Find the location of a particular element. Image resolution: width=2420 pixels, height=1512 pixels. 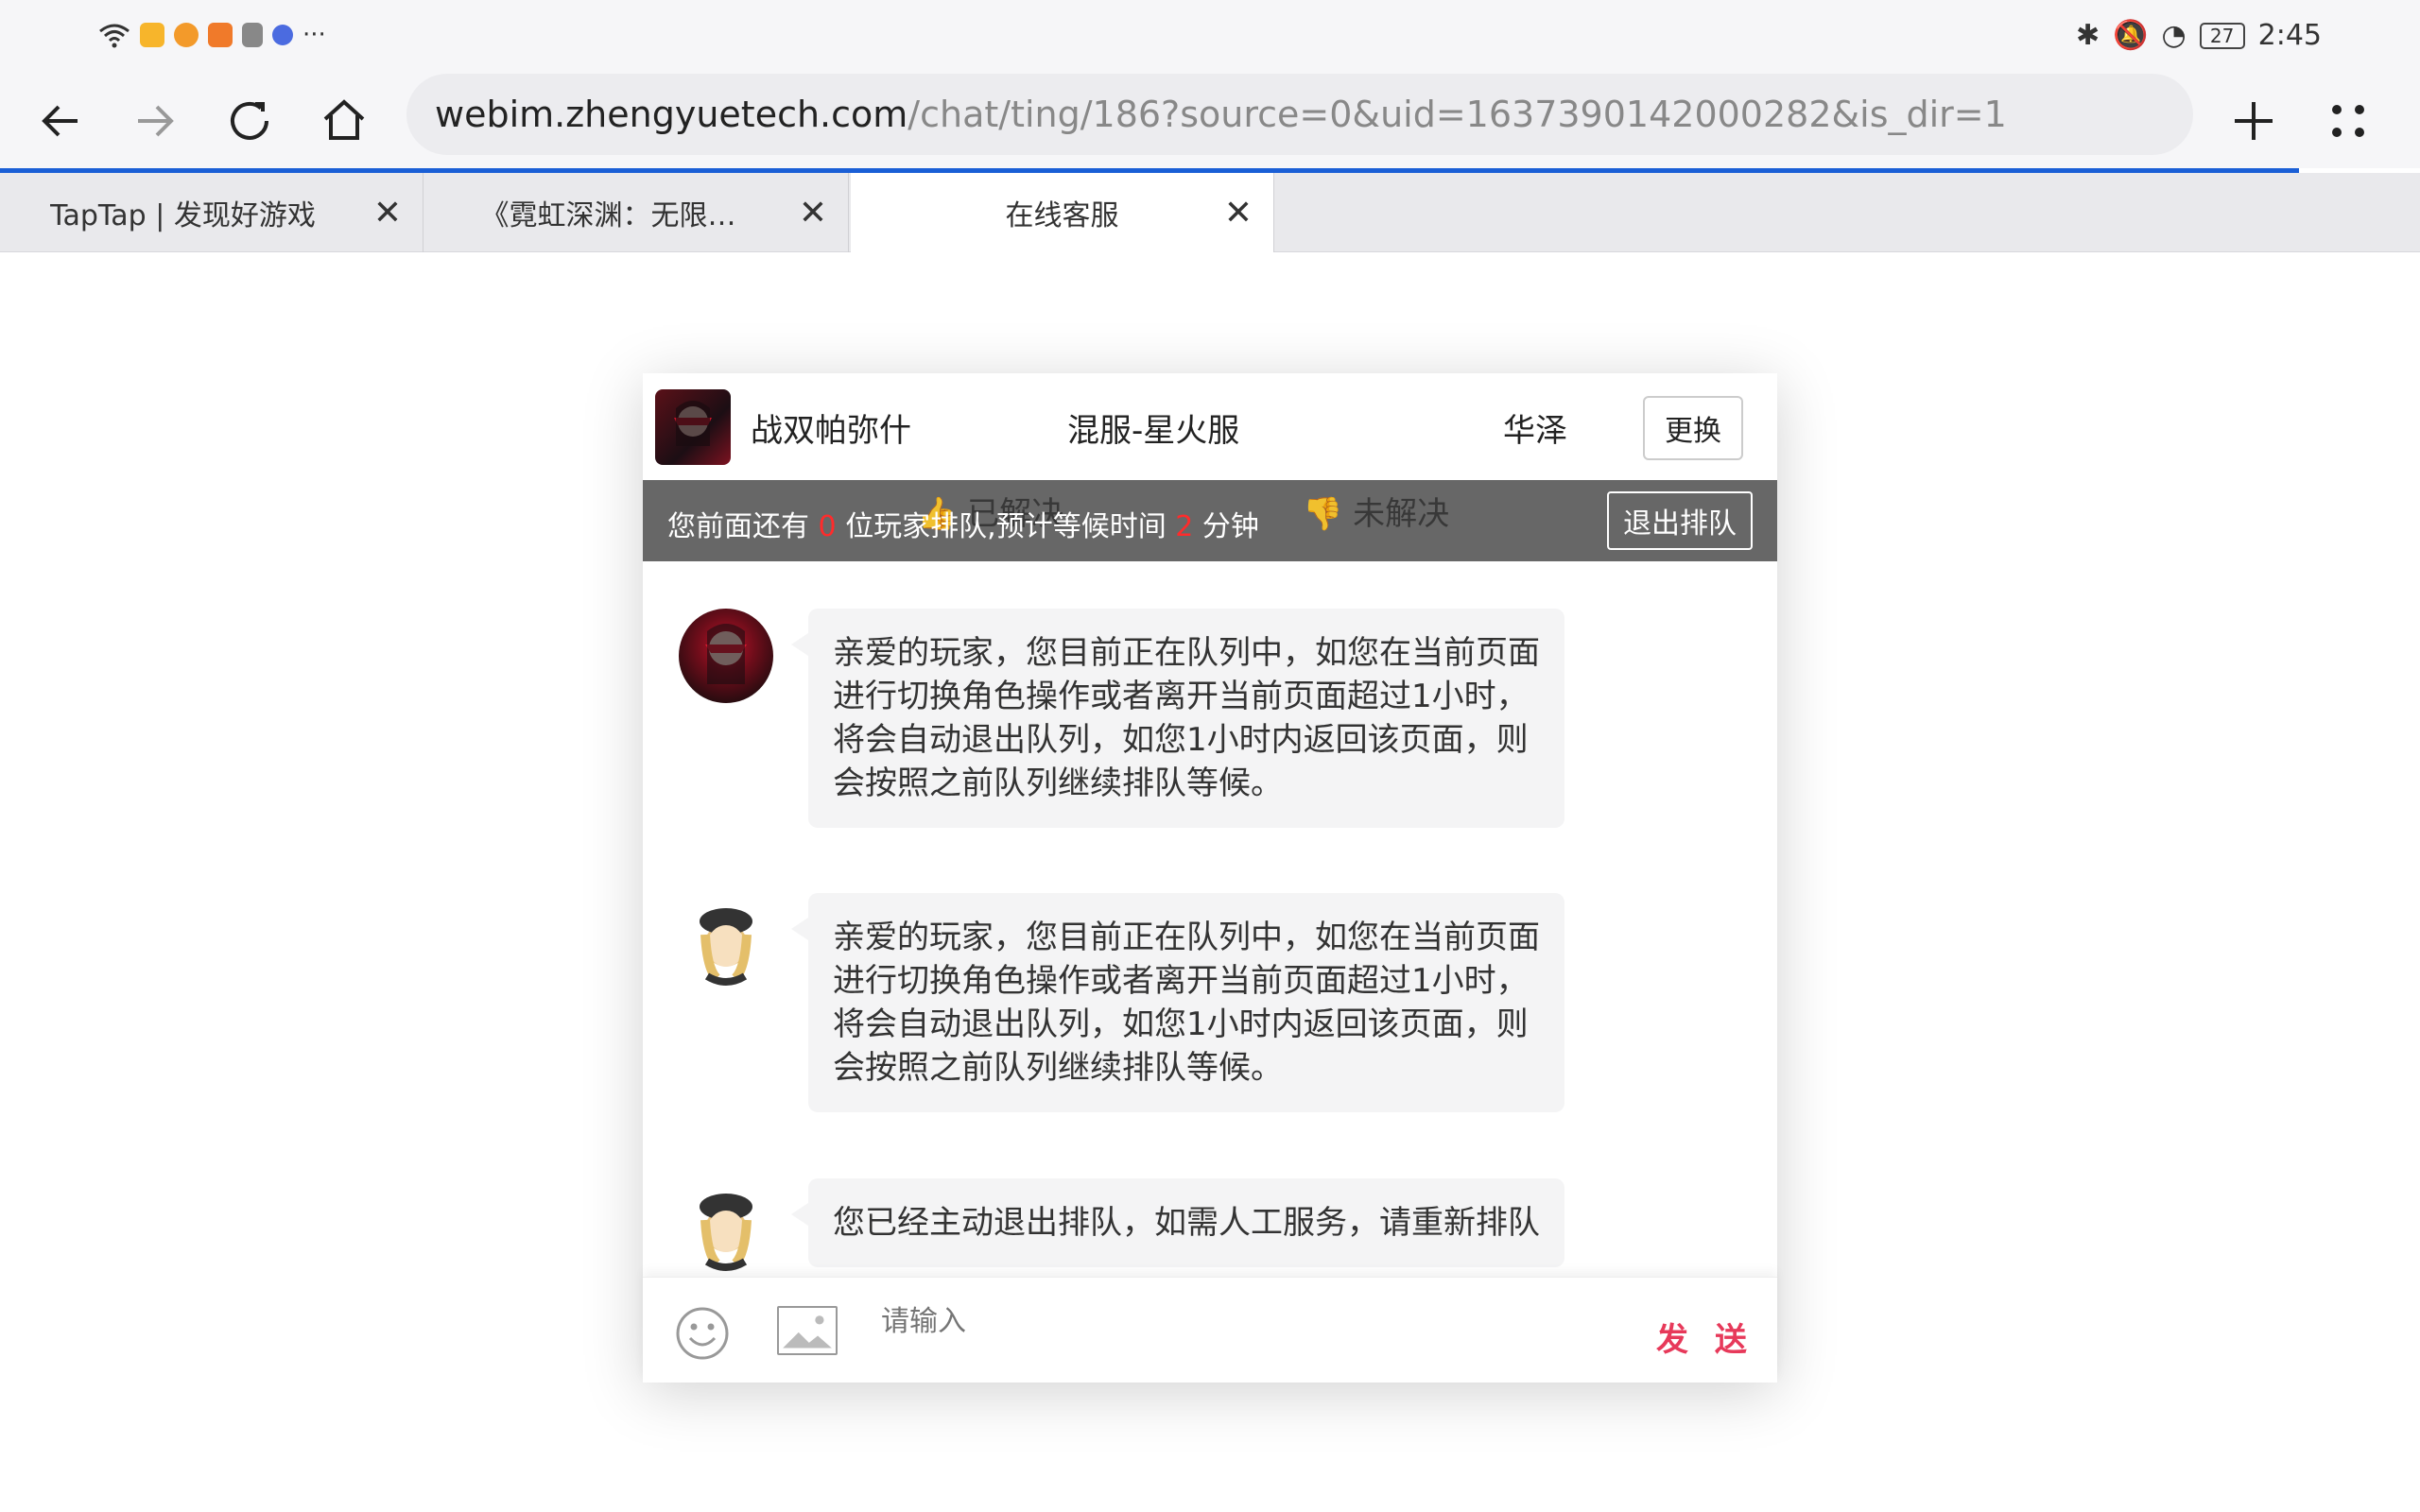

queue-status-text: 您前面还有 0 位玩家排队,预计等候时间 2 分钟 is located at coordinates (963, 523).